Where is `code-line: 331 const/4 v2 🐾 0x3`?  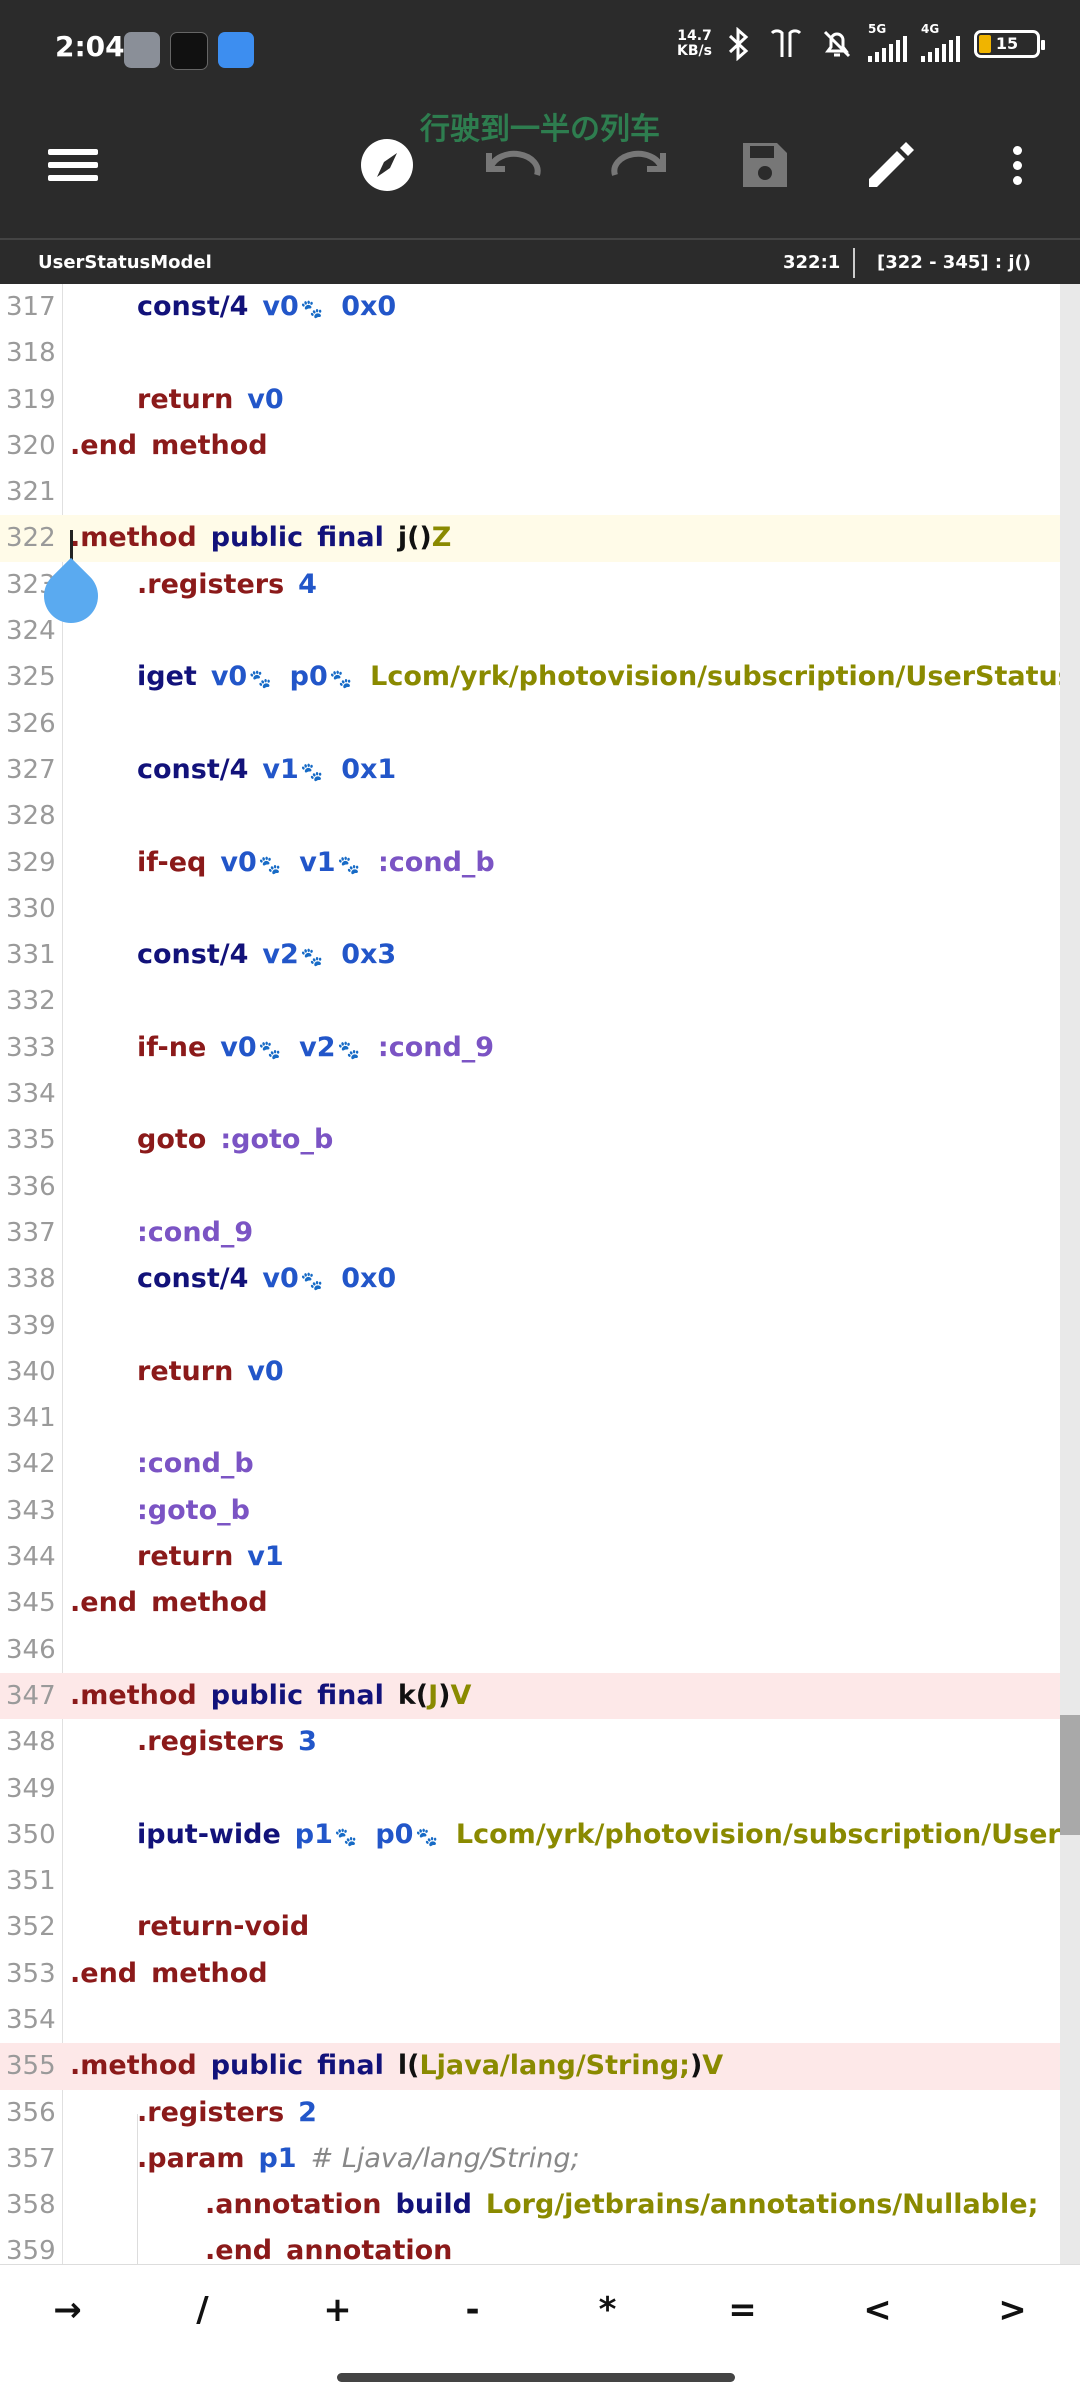
code-line: 331 const/4 v2 🐾 0x3 is located at coordinates (530, 955).